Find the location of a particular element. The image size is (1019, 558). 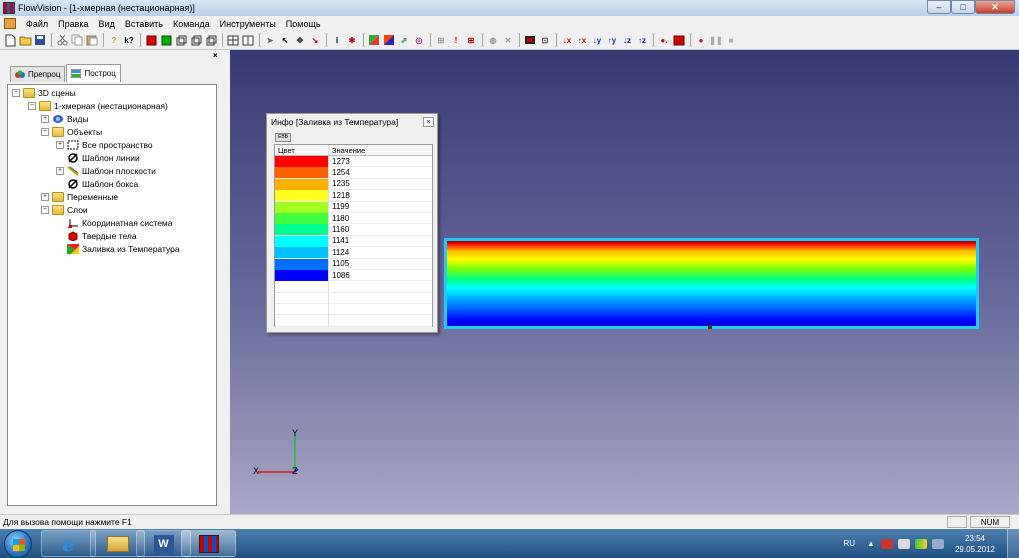

legend-row: 1235 is located at coordinates (353, 184).